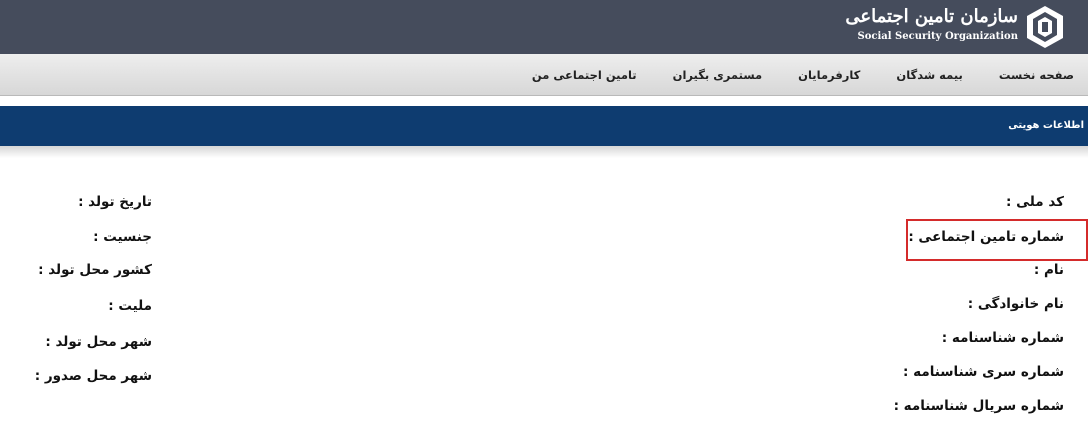  I want to click on label-nationality: ملیت :, so click(130, 306).